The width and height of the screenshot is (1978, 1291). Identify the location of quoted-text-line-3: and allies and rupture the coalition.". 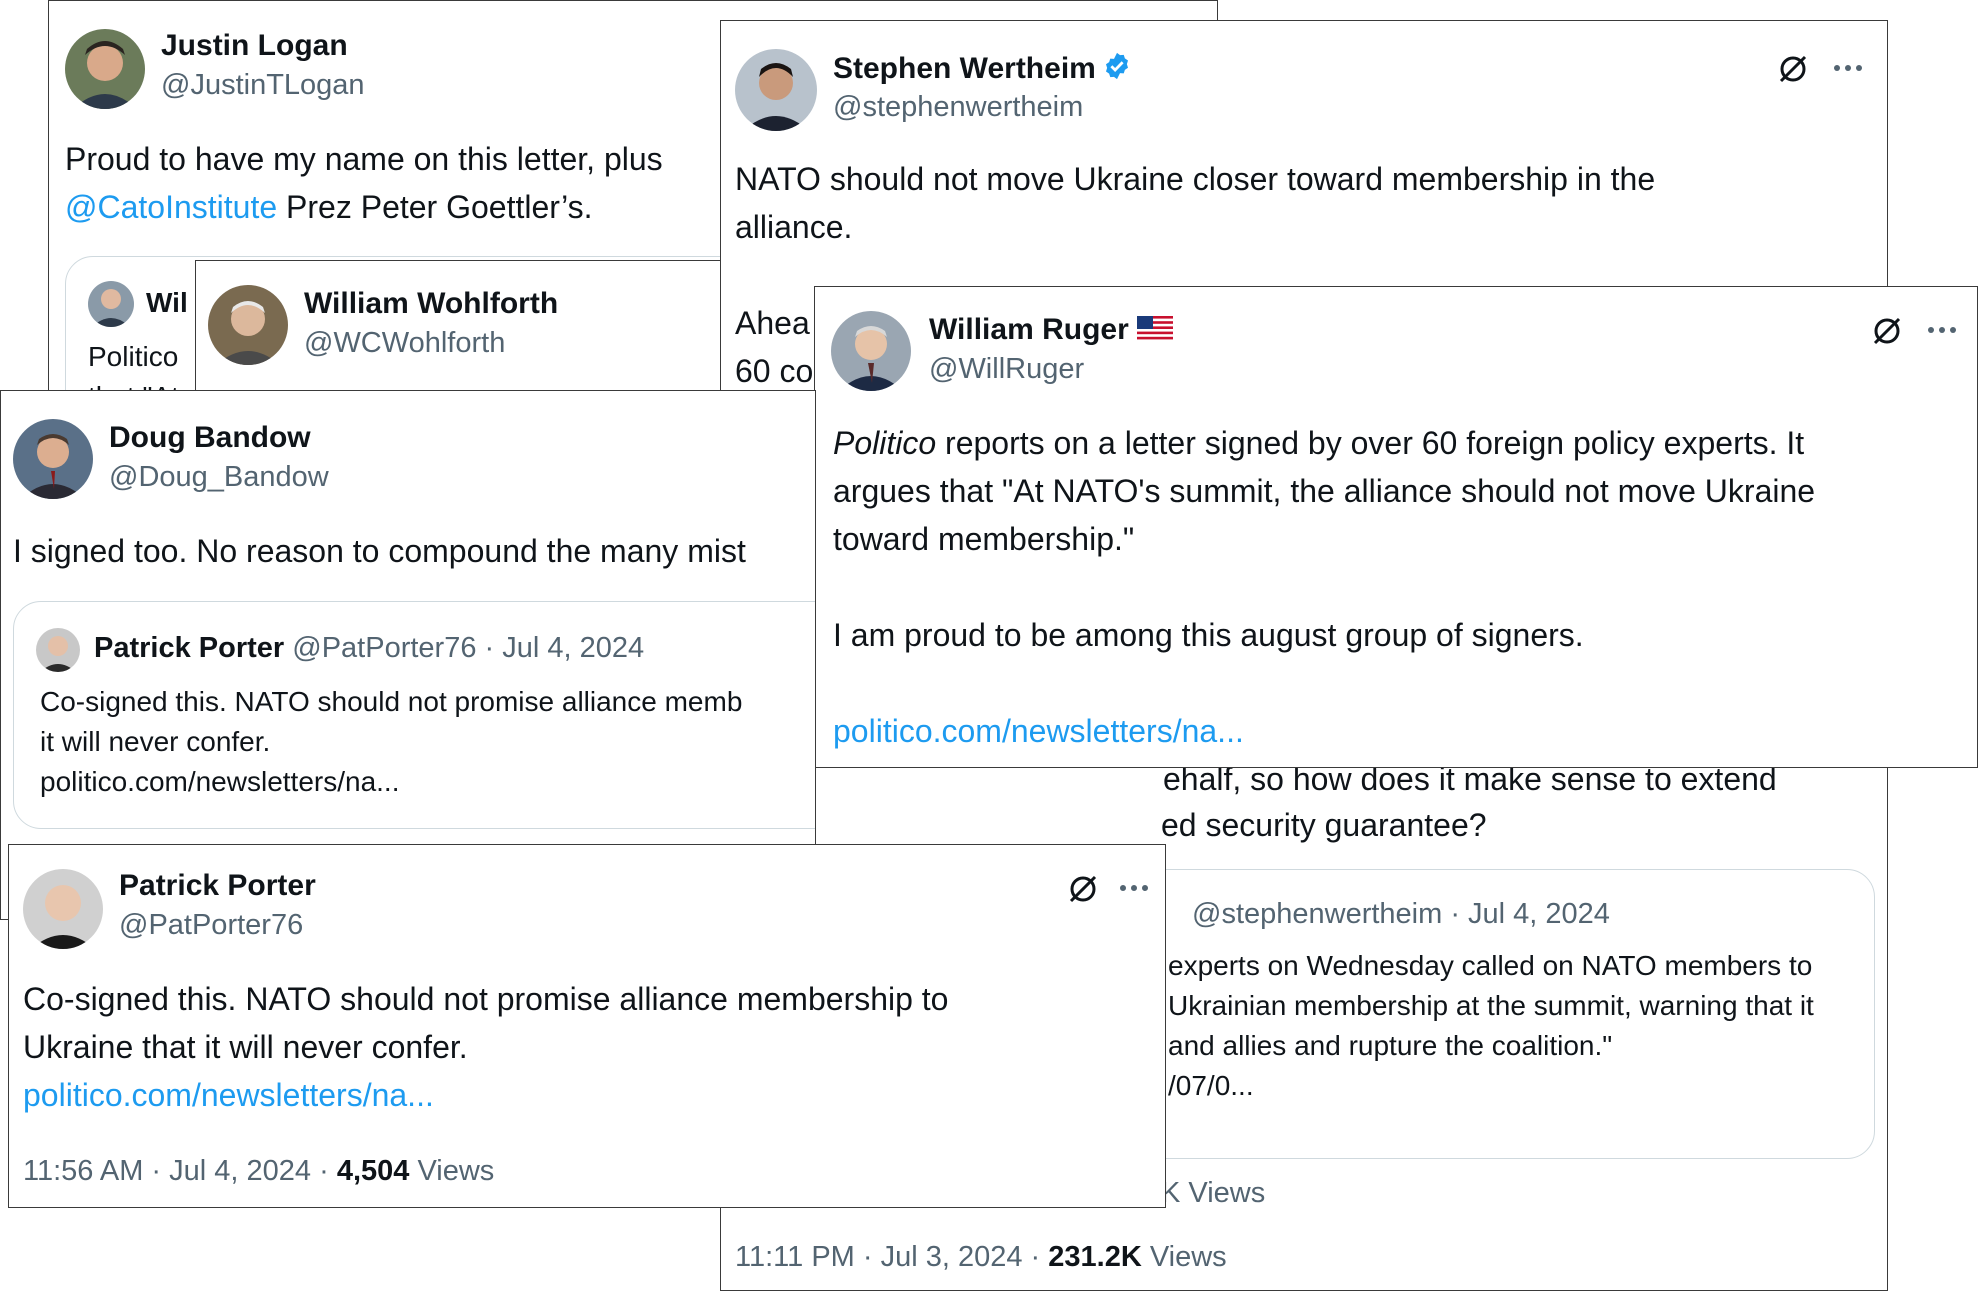
(1390, 1045).